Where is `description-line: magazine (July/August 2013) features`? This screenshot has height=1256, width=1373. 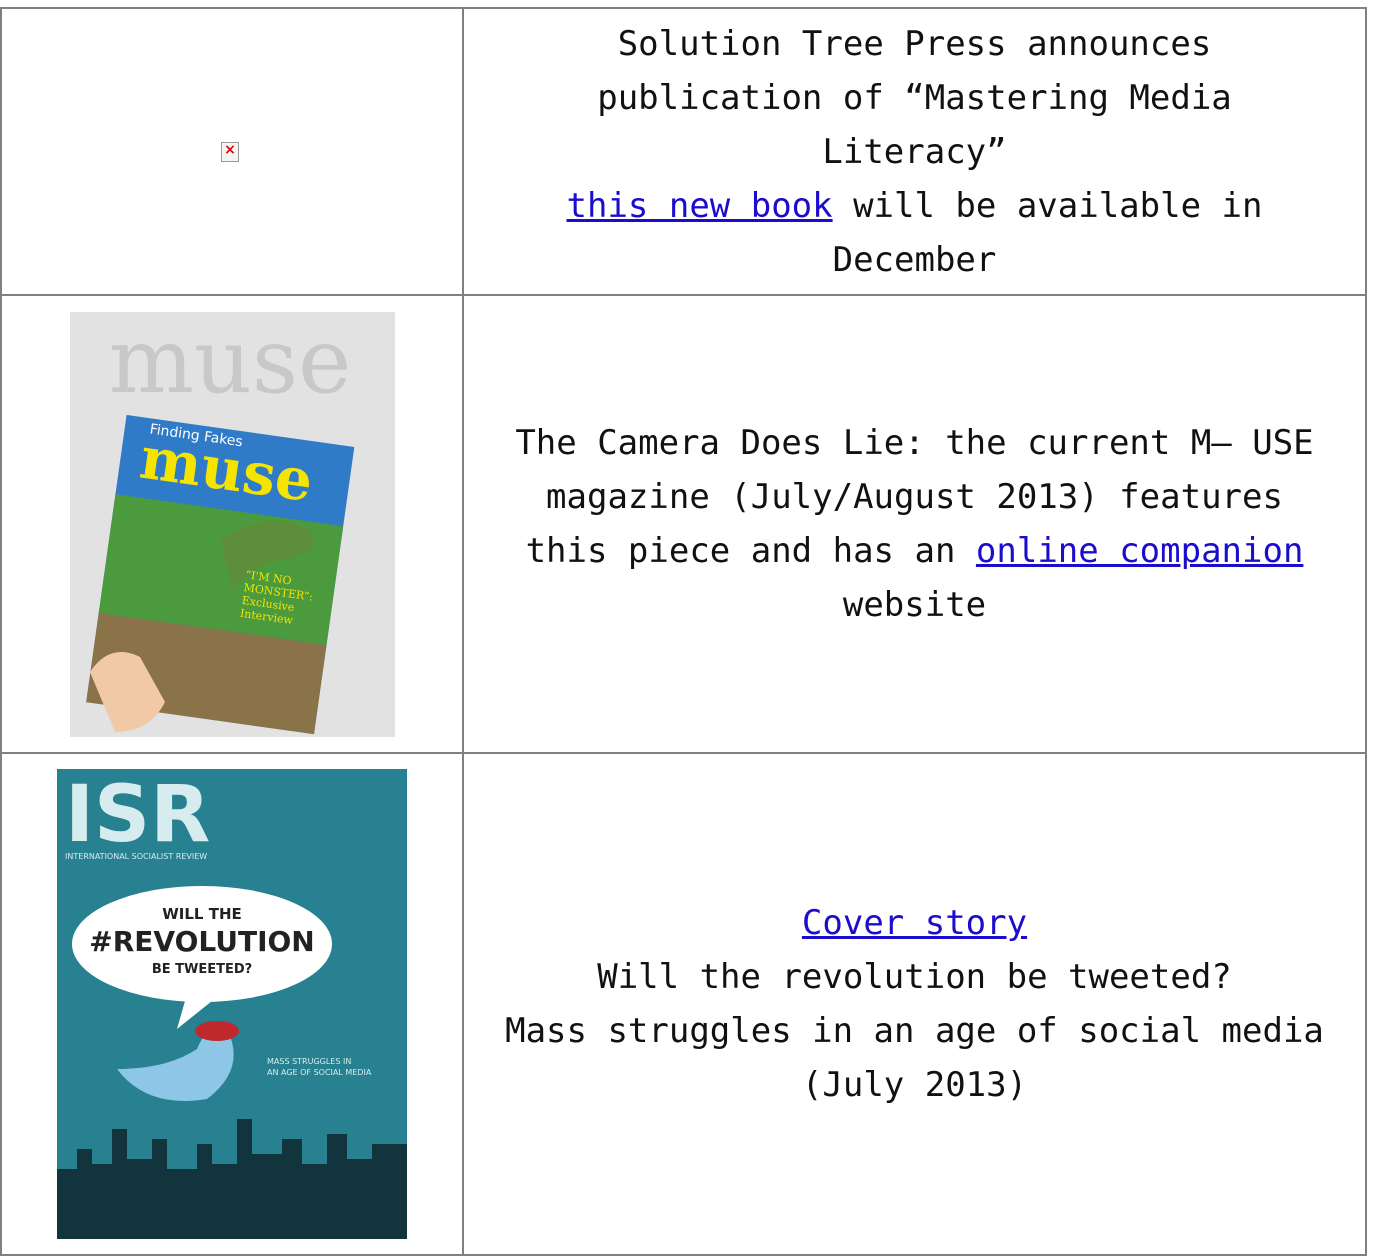
description-line: magazine (July/August 2013) features is located at coordinates (914, 497).